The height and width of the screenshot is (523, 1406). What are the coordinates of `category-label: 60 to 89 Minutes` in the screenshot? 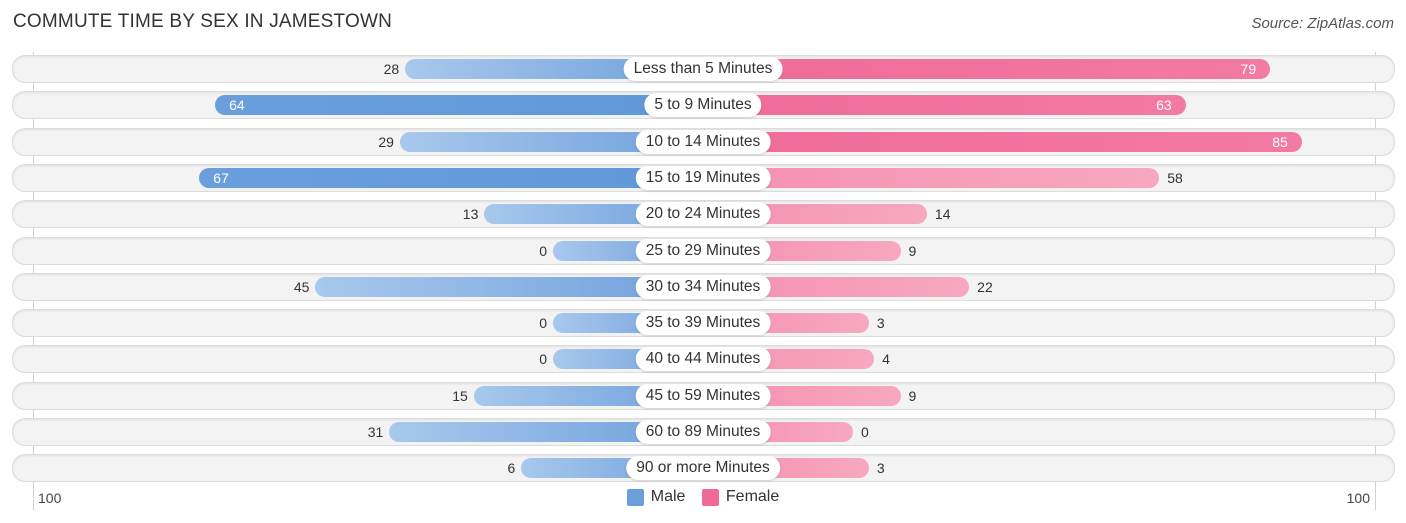 It's located at (703, 432).